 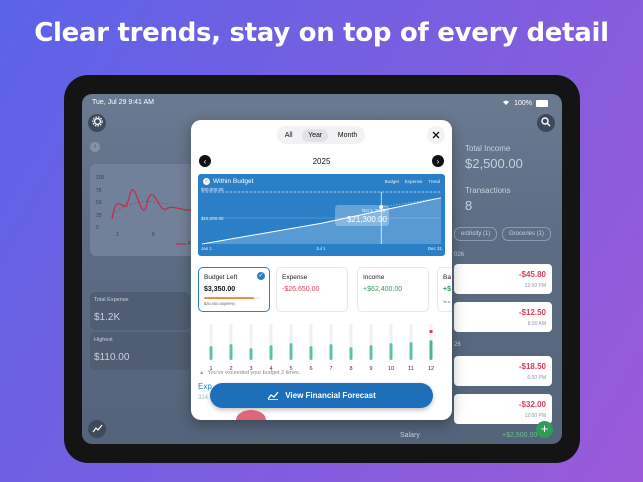 I want to click on budget-left-title: Budget Left, so click(x=221, y=277).